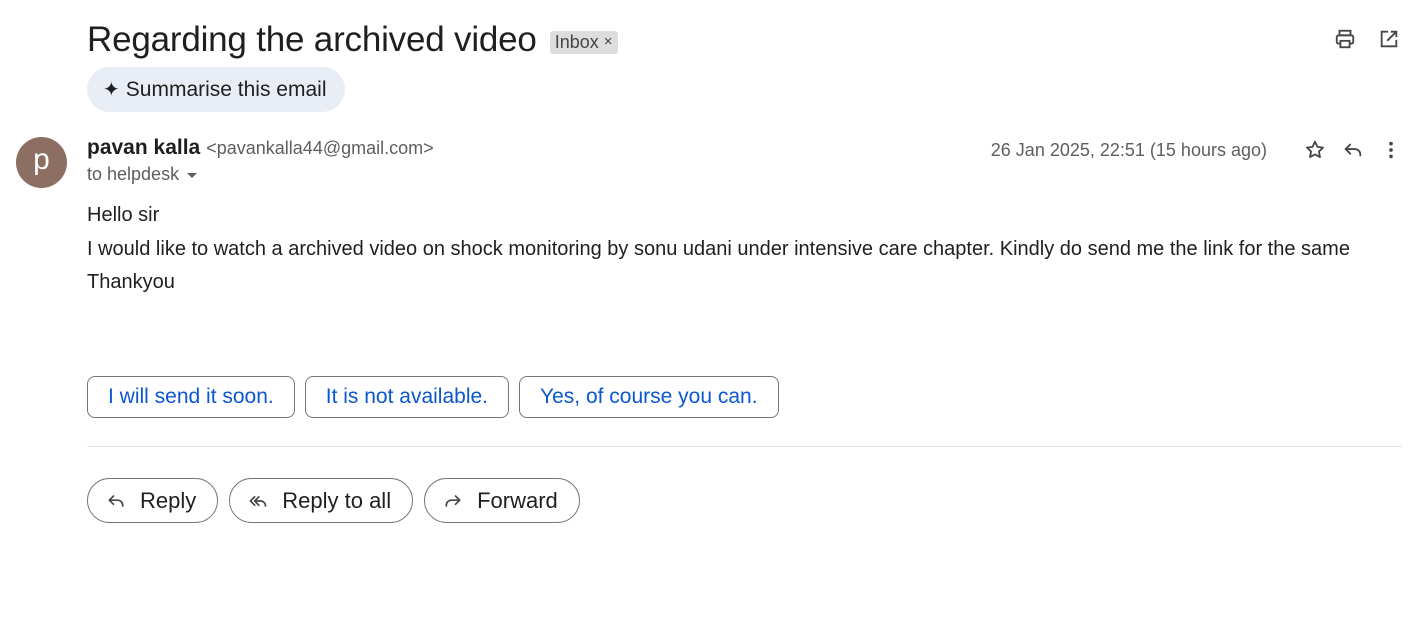 This screenshot has width=1417, height=626. I want to click on forward-button: Forward, so click(502, 500).